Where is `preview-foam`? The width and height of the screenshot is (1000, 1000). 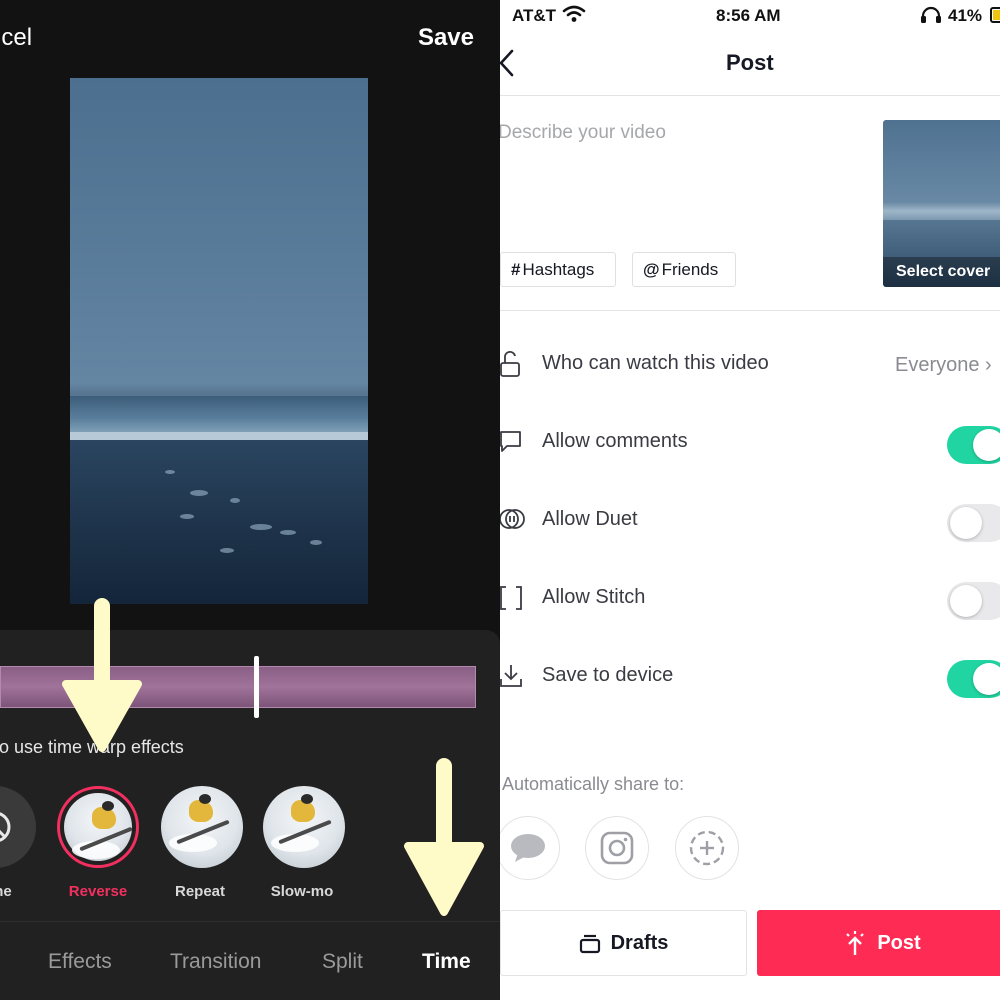 preview-foam is located at coordinates (219, 436).